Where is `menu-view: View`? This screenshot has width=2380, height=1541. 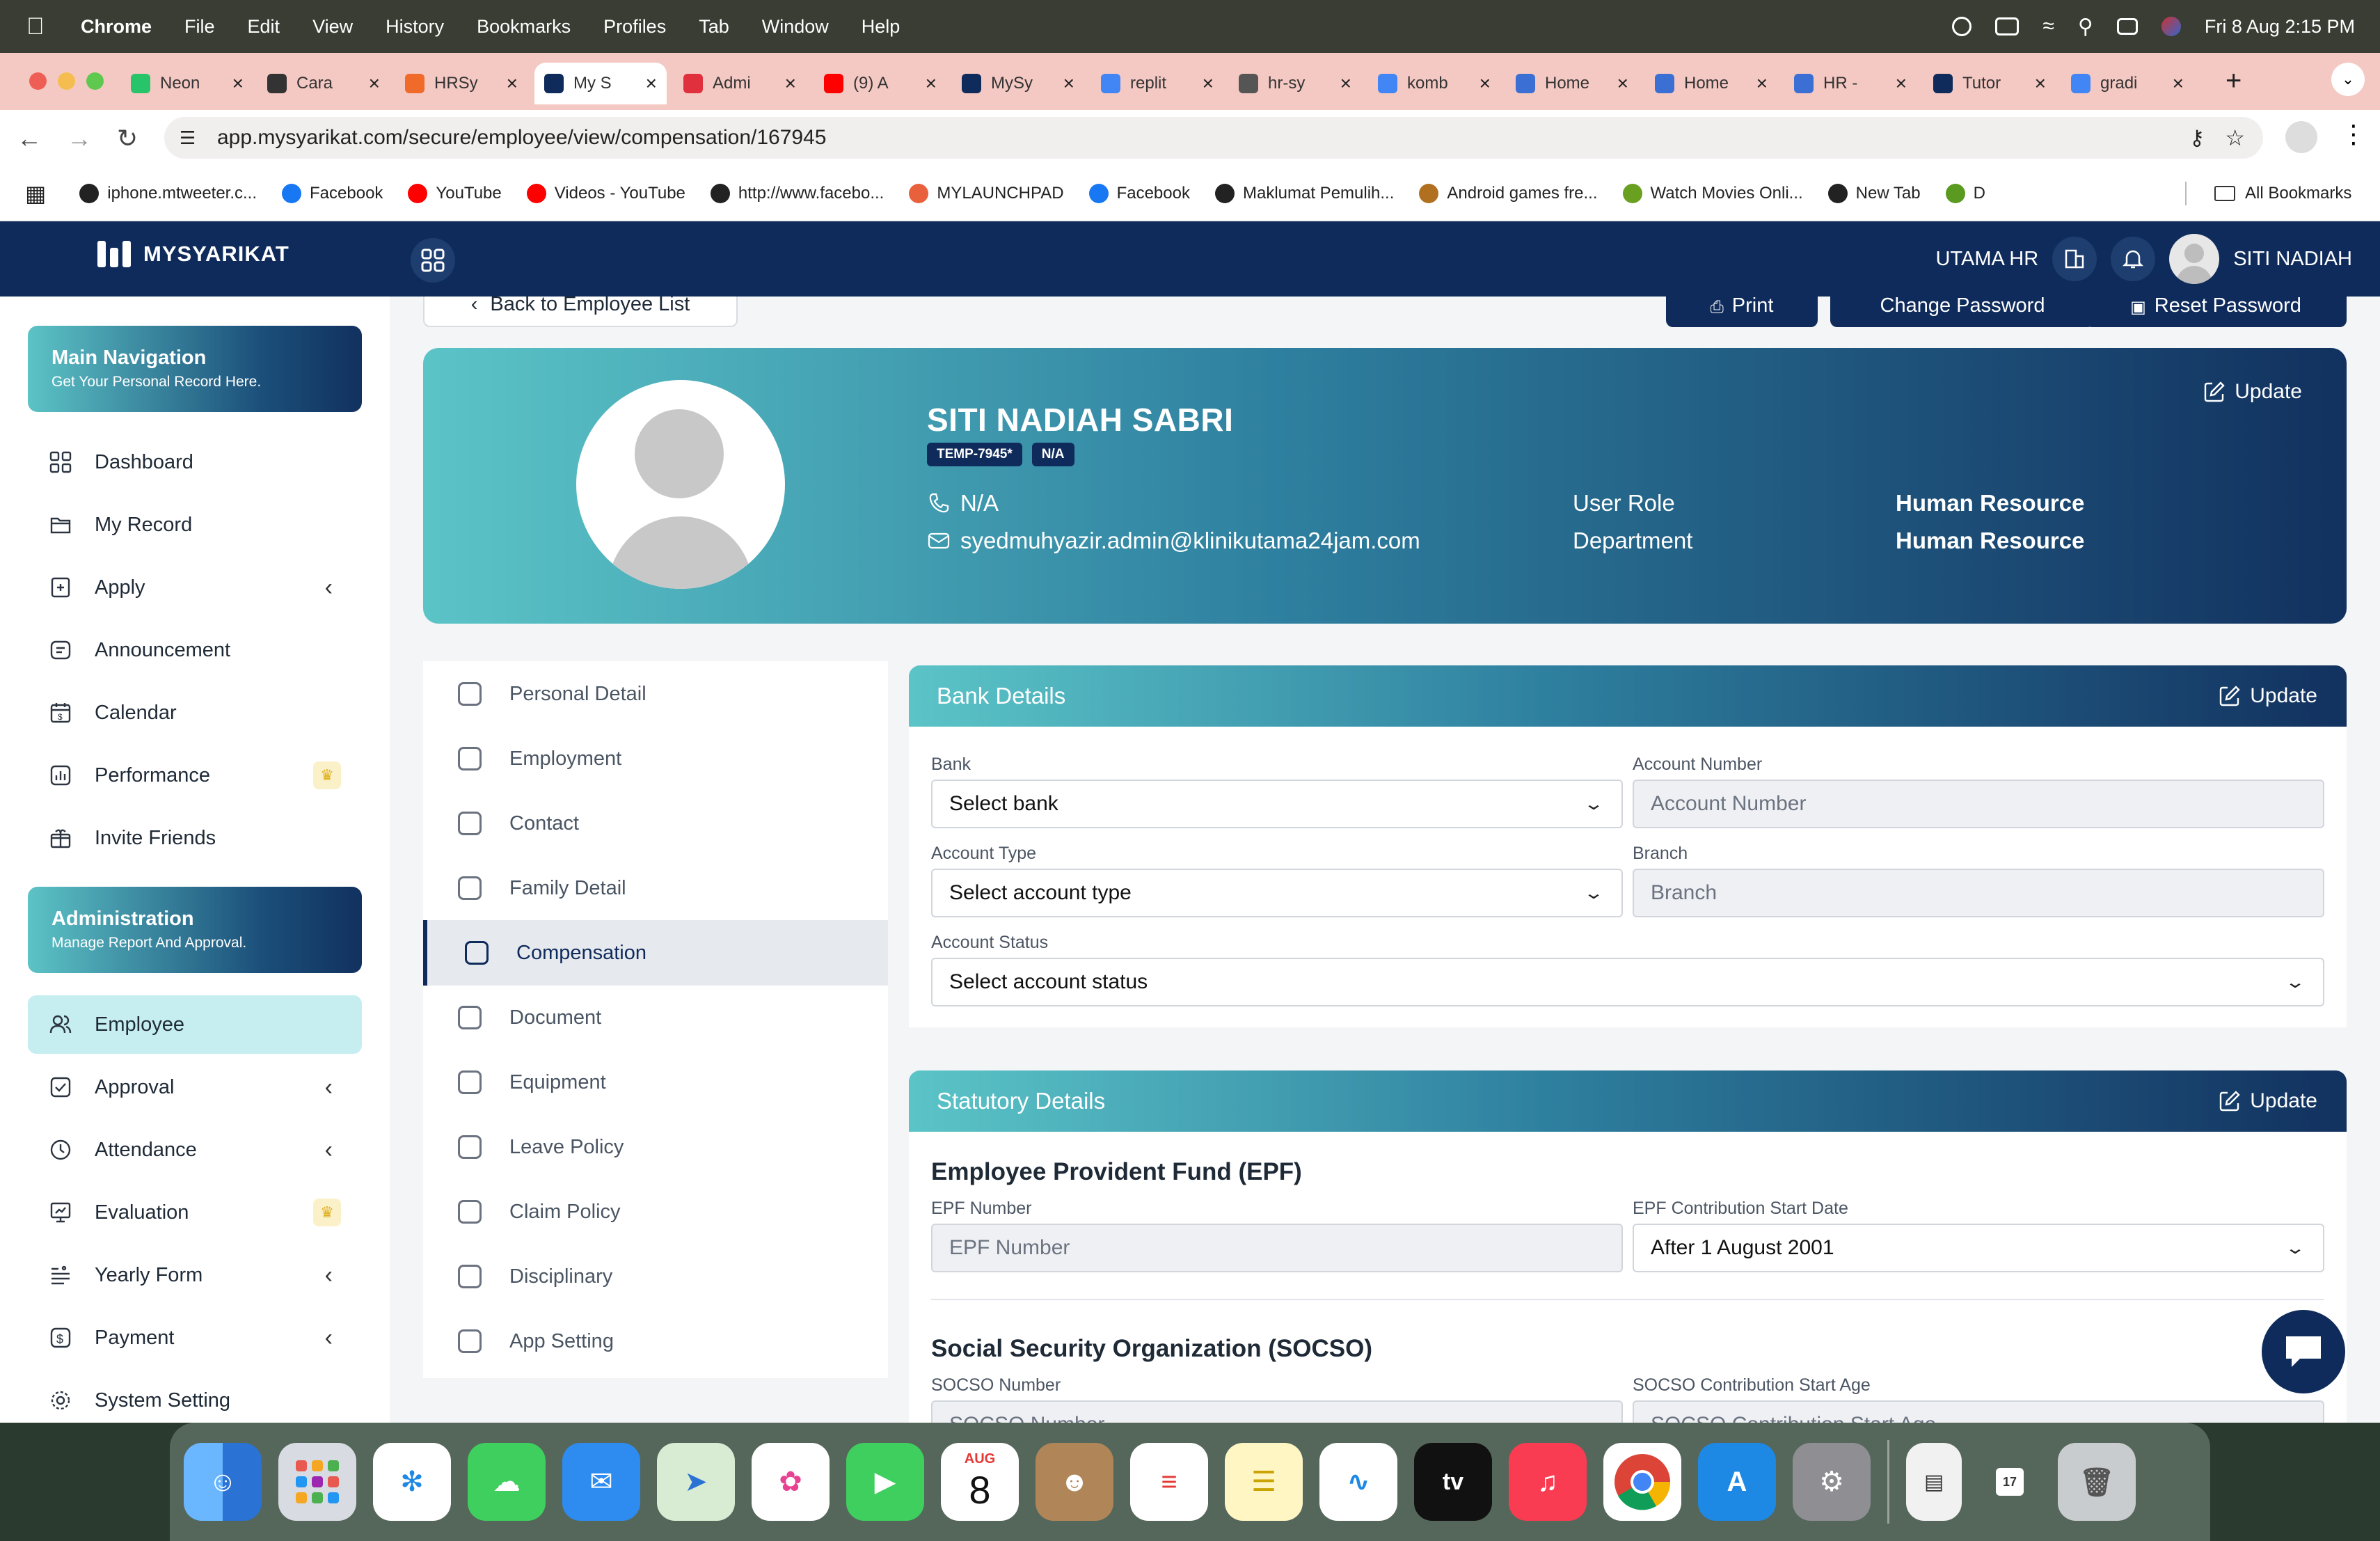 menu-view: View is located at coordinates (332, 27).